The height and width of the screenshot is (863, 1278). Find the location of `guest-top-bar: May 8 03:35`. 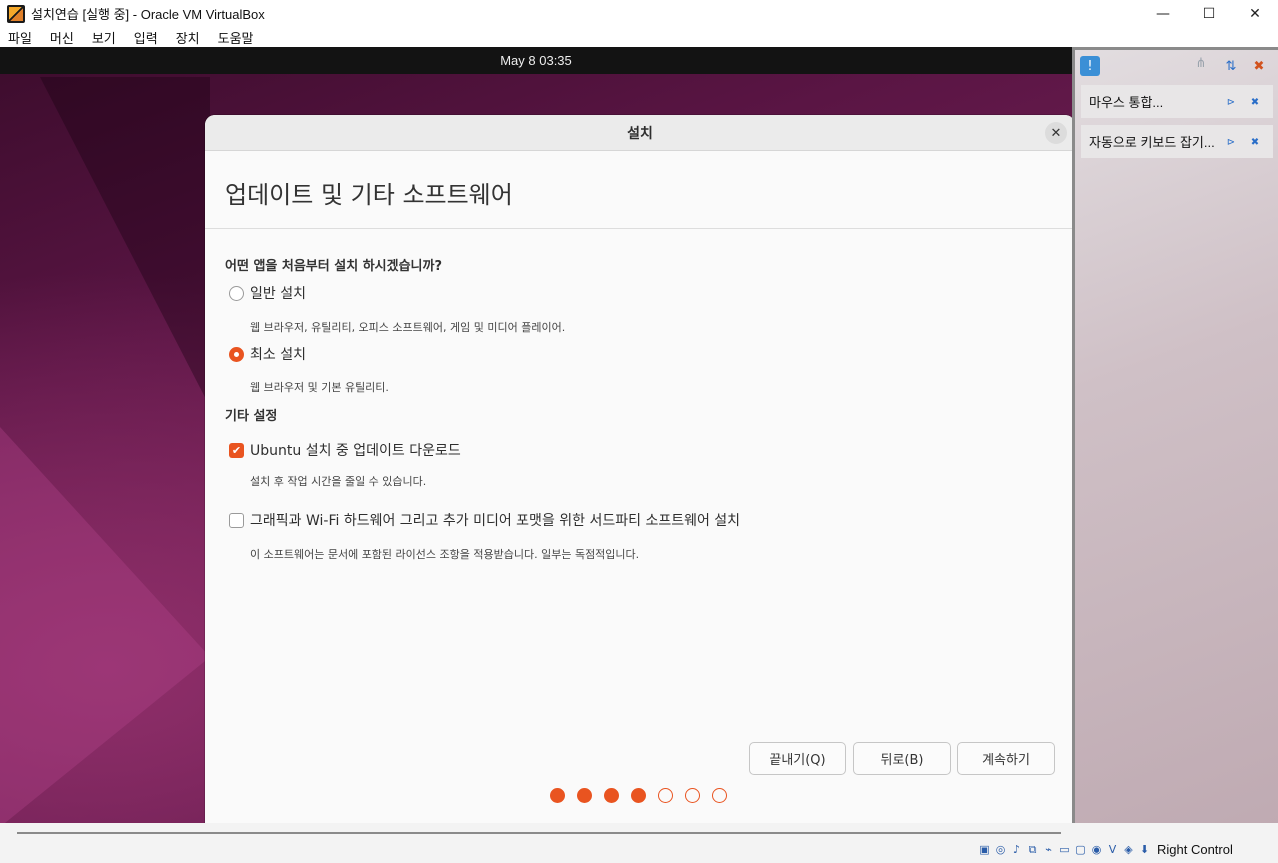

guest-top-bar: May 8 03:35 is located at coordinates (536, 60).